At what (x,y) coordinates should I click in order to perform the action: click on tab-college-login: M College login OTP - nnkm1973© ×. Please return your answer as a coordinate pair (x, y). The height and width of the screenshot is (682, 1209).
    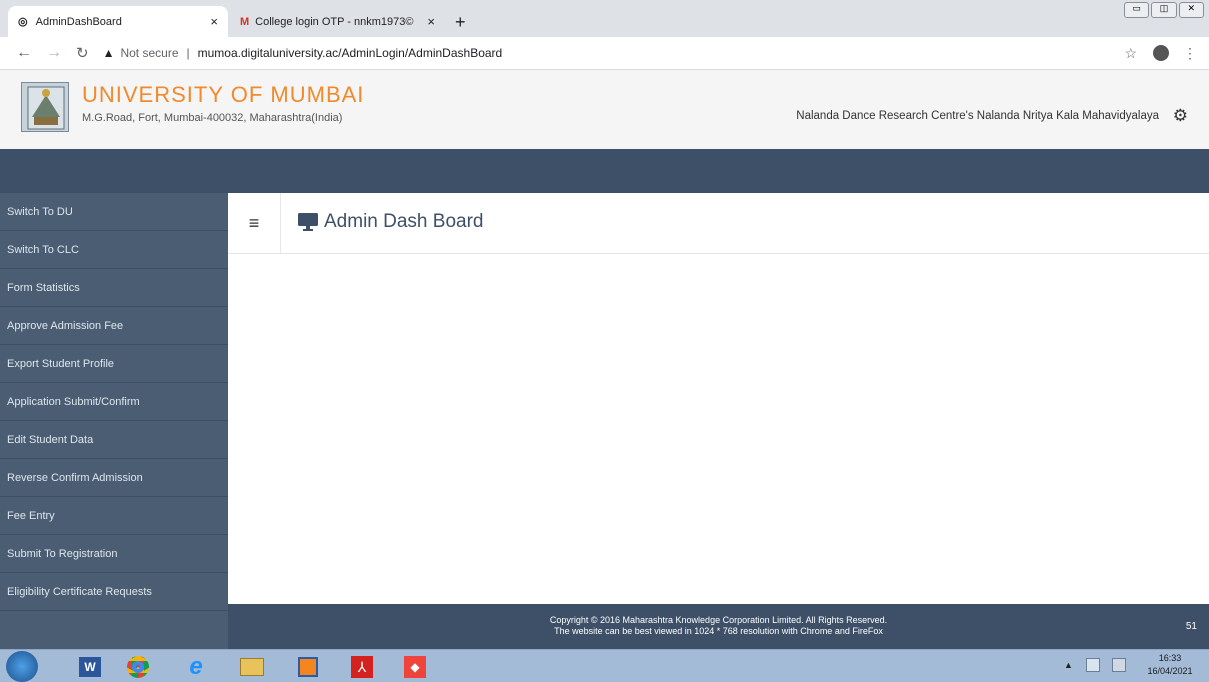
    Looking at the image, I should click on (337, 21).